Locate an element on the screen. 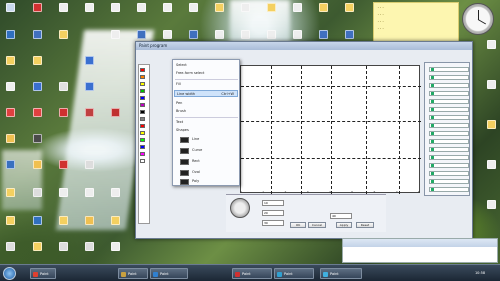 The width and height of the screenshot is (500, 281). explorer-window is located at coordinates (420, 250).